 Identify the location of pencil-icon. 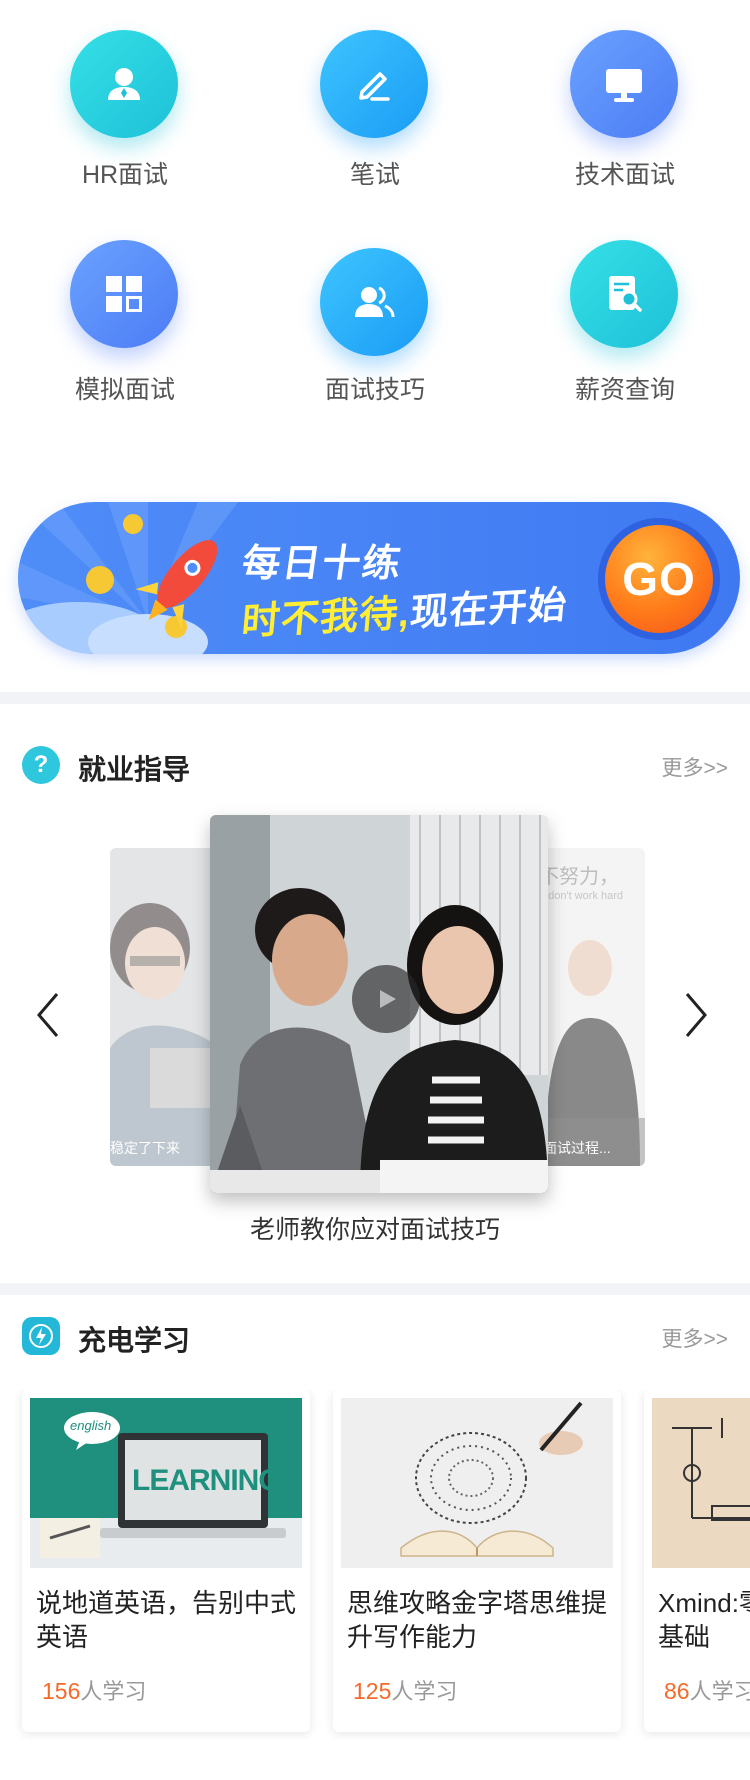
(374, 84).